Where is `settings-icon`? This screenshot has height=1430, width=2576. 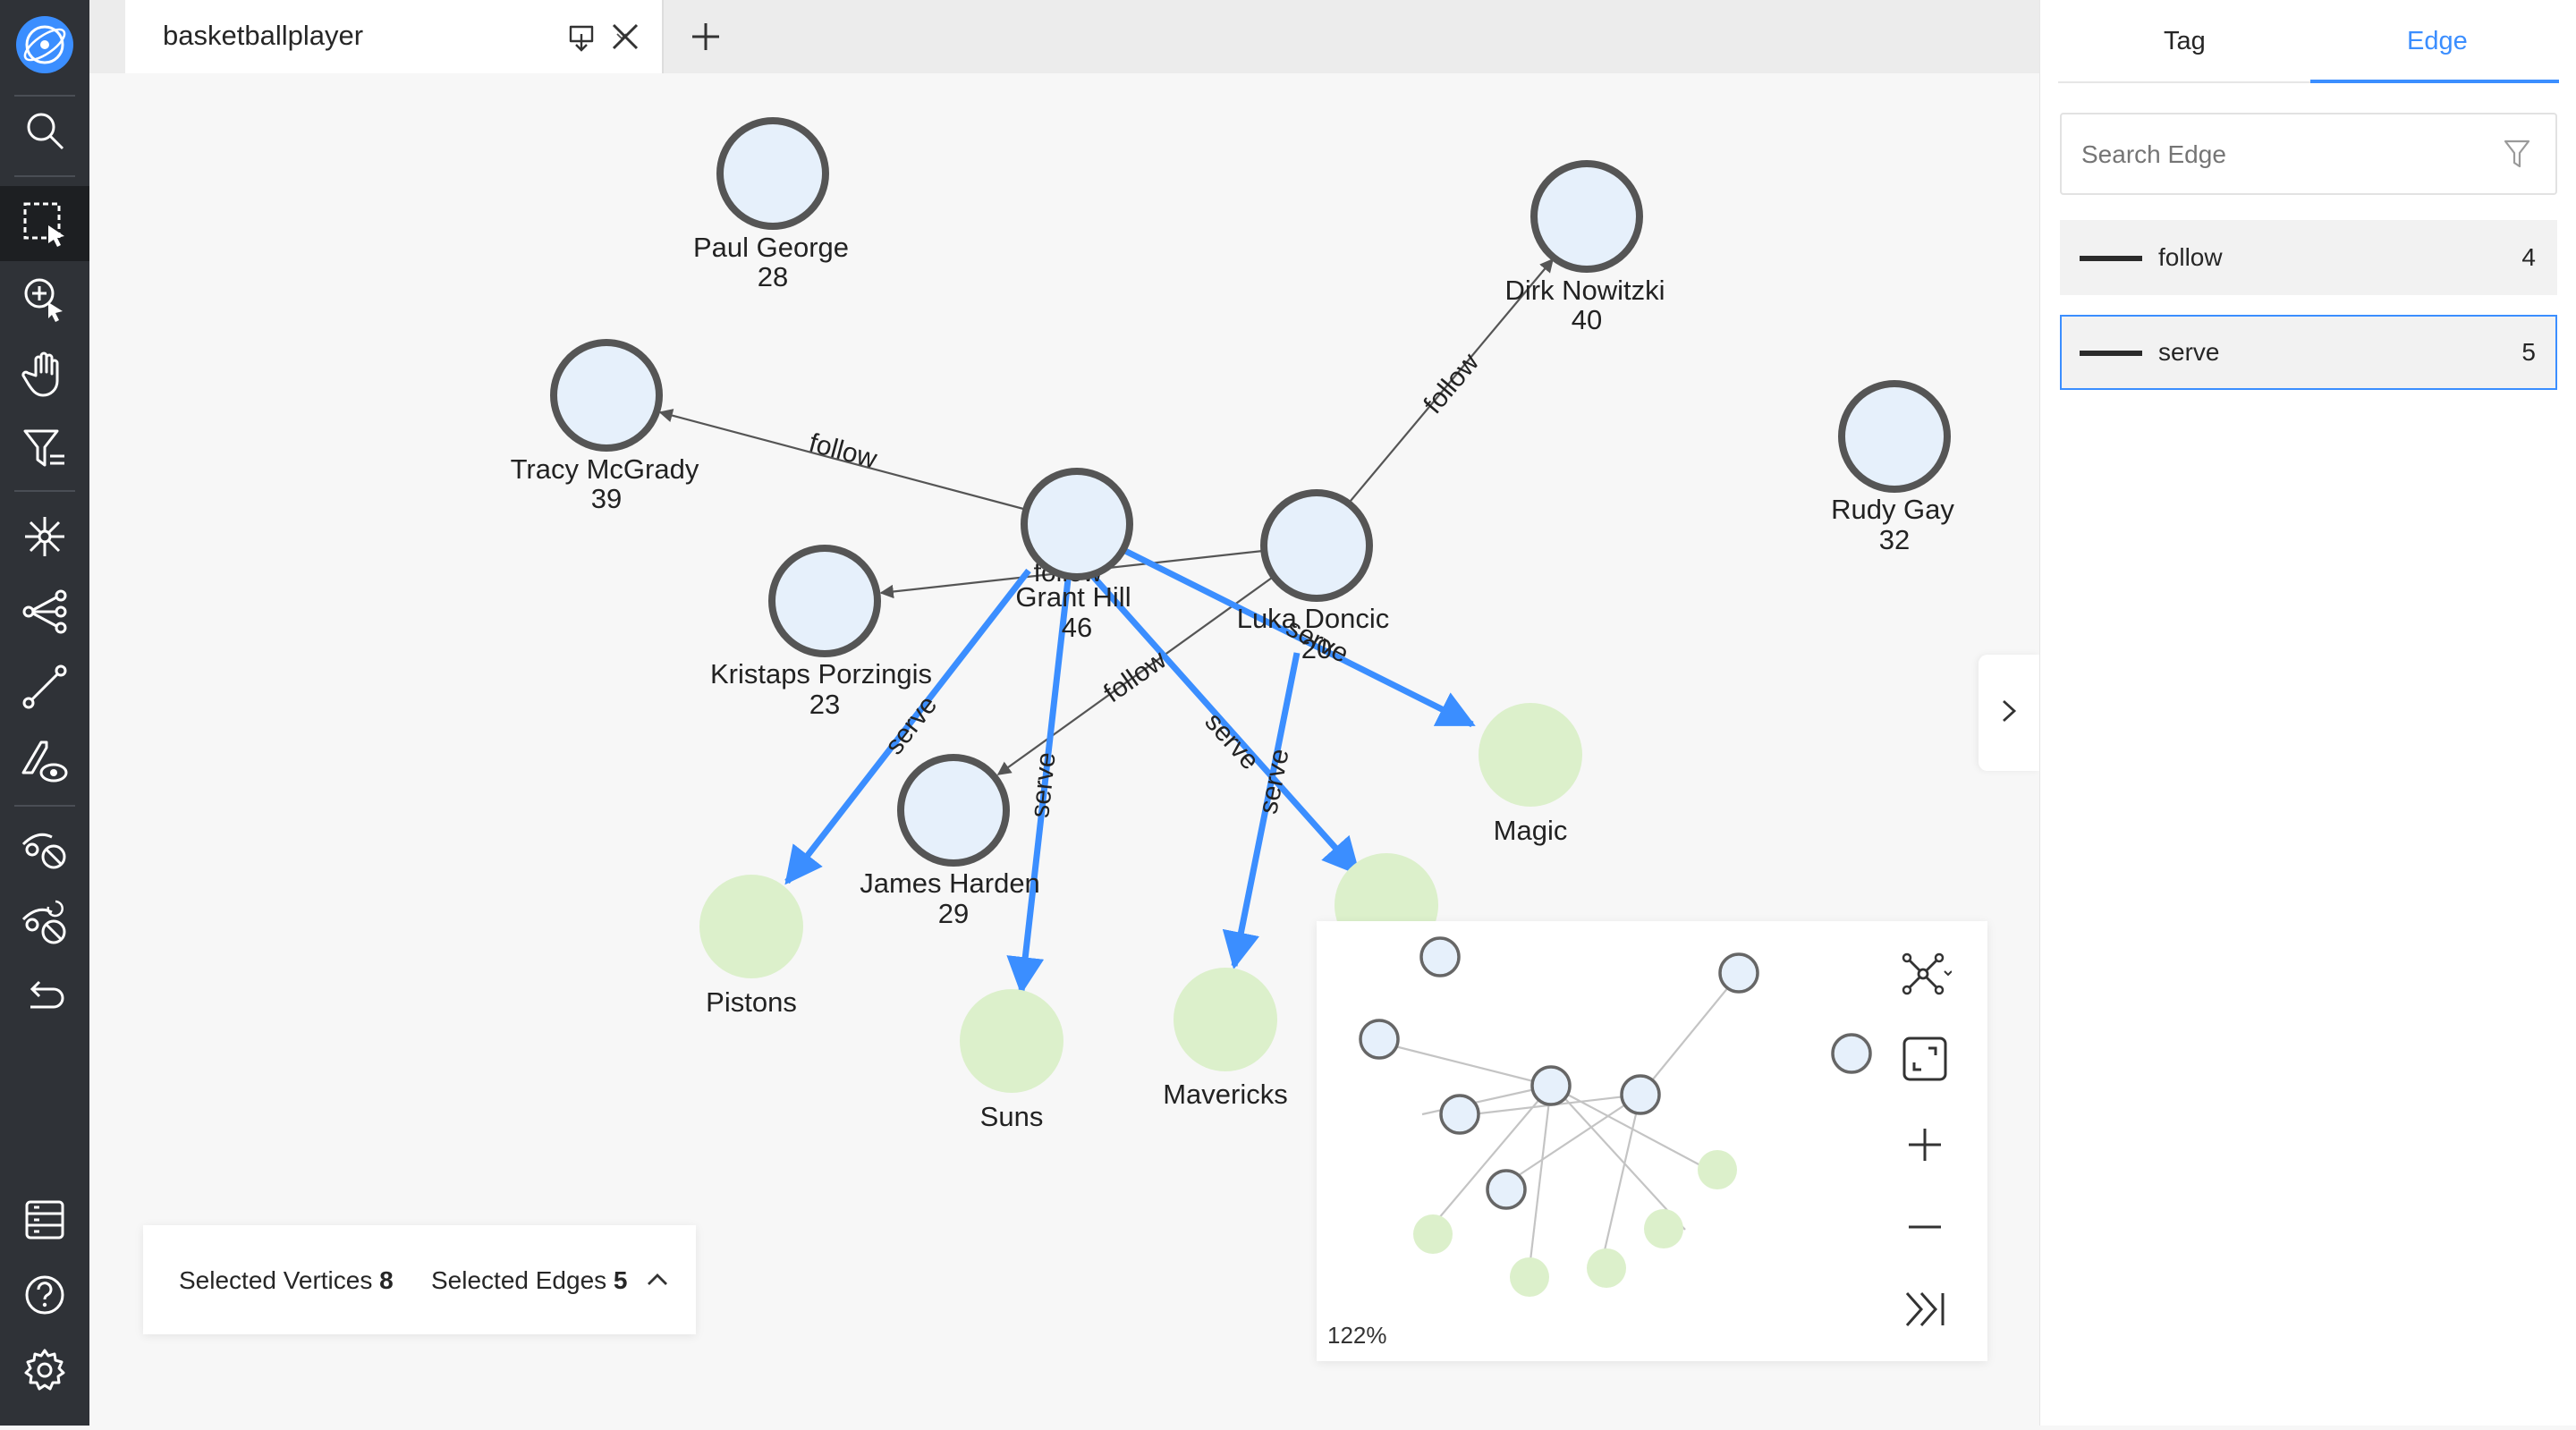 settings-icon is located at coordinates (44, 1370).